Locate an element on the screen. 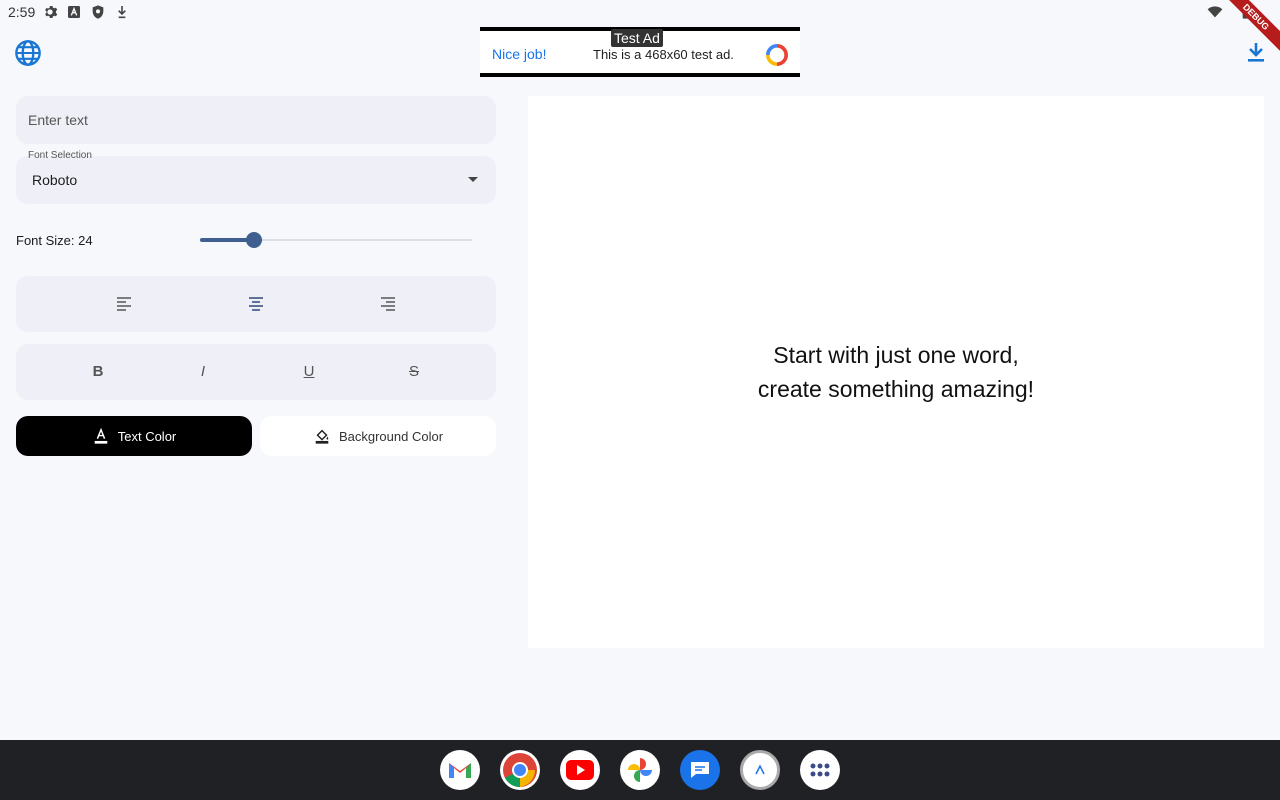 The image size is (1280, 800). font-icon is located at coordinates (74, 12).